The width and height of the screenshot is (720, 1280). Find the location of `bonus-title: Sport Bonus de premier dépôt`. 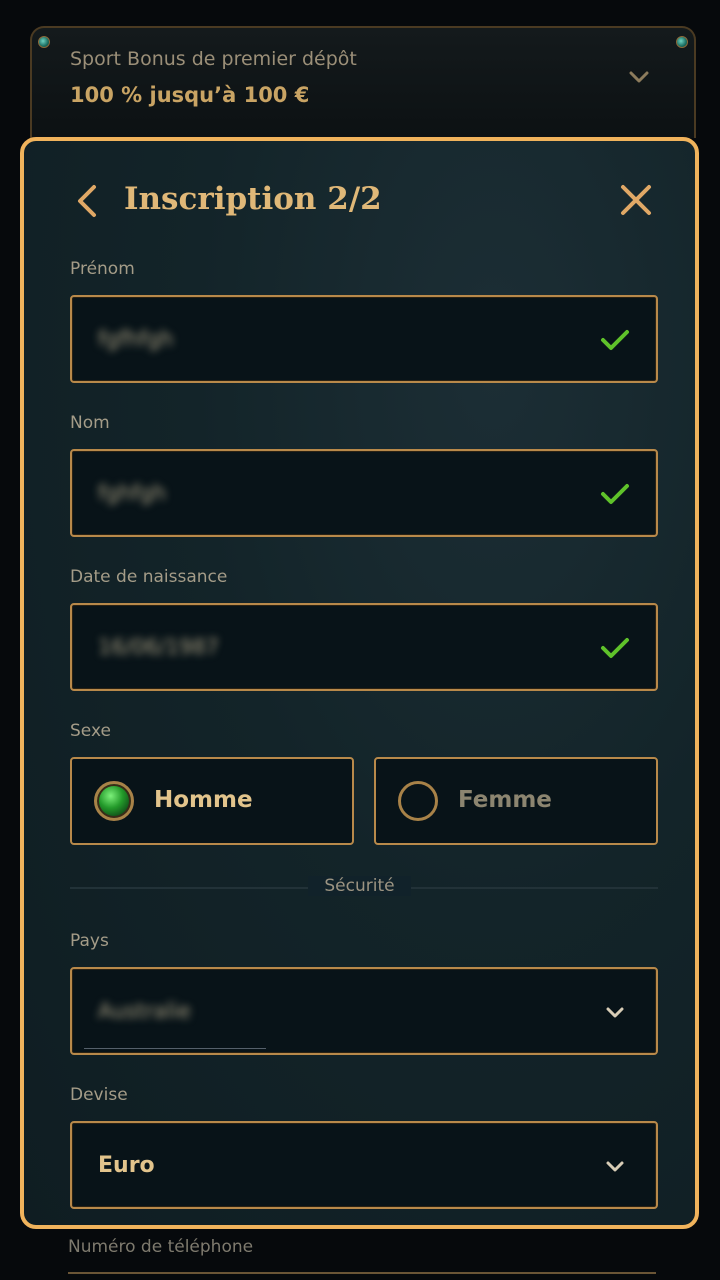

bonus-title: Sport Bonus de premier dépôt is located at coordinates (213, 59).